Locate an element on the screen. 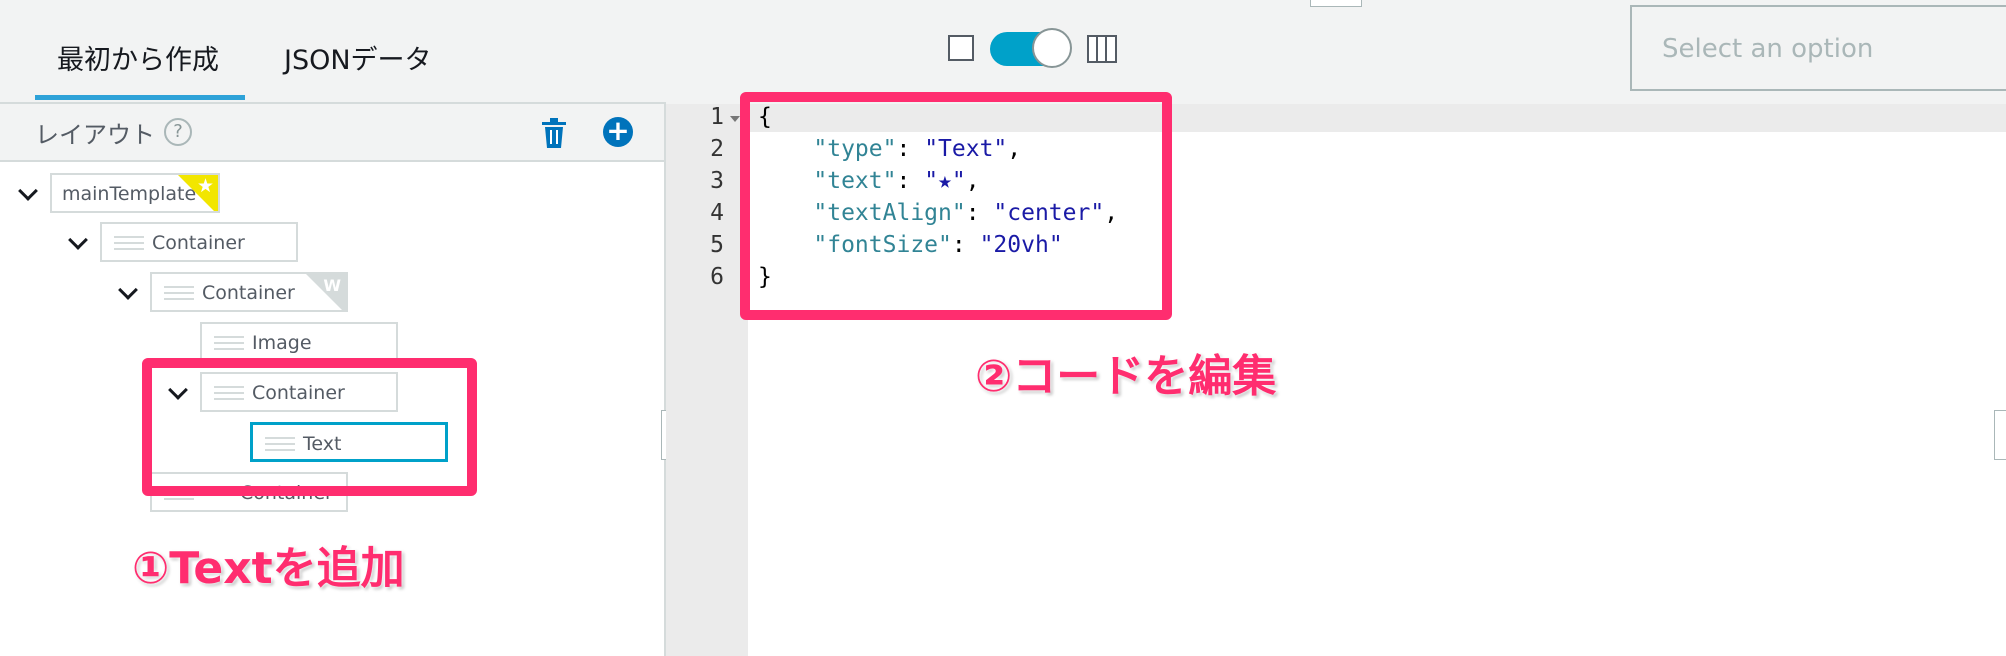 The width and height of the screenshot is (2006, 656). layout-title: レイアウト is located at coordinates (95, 135).